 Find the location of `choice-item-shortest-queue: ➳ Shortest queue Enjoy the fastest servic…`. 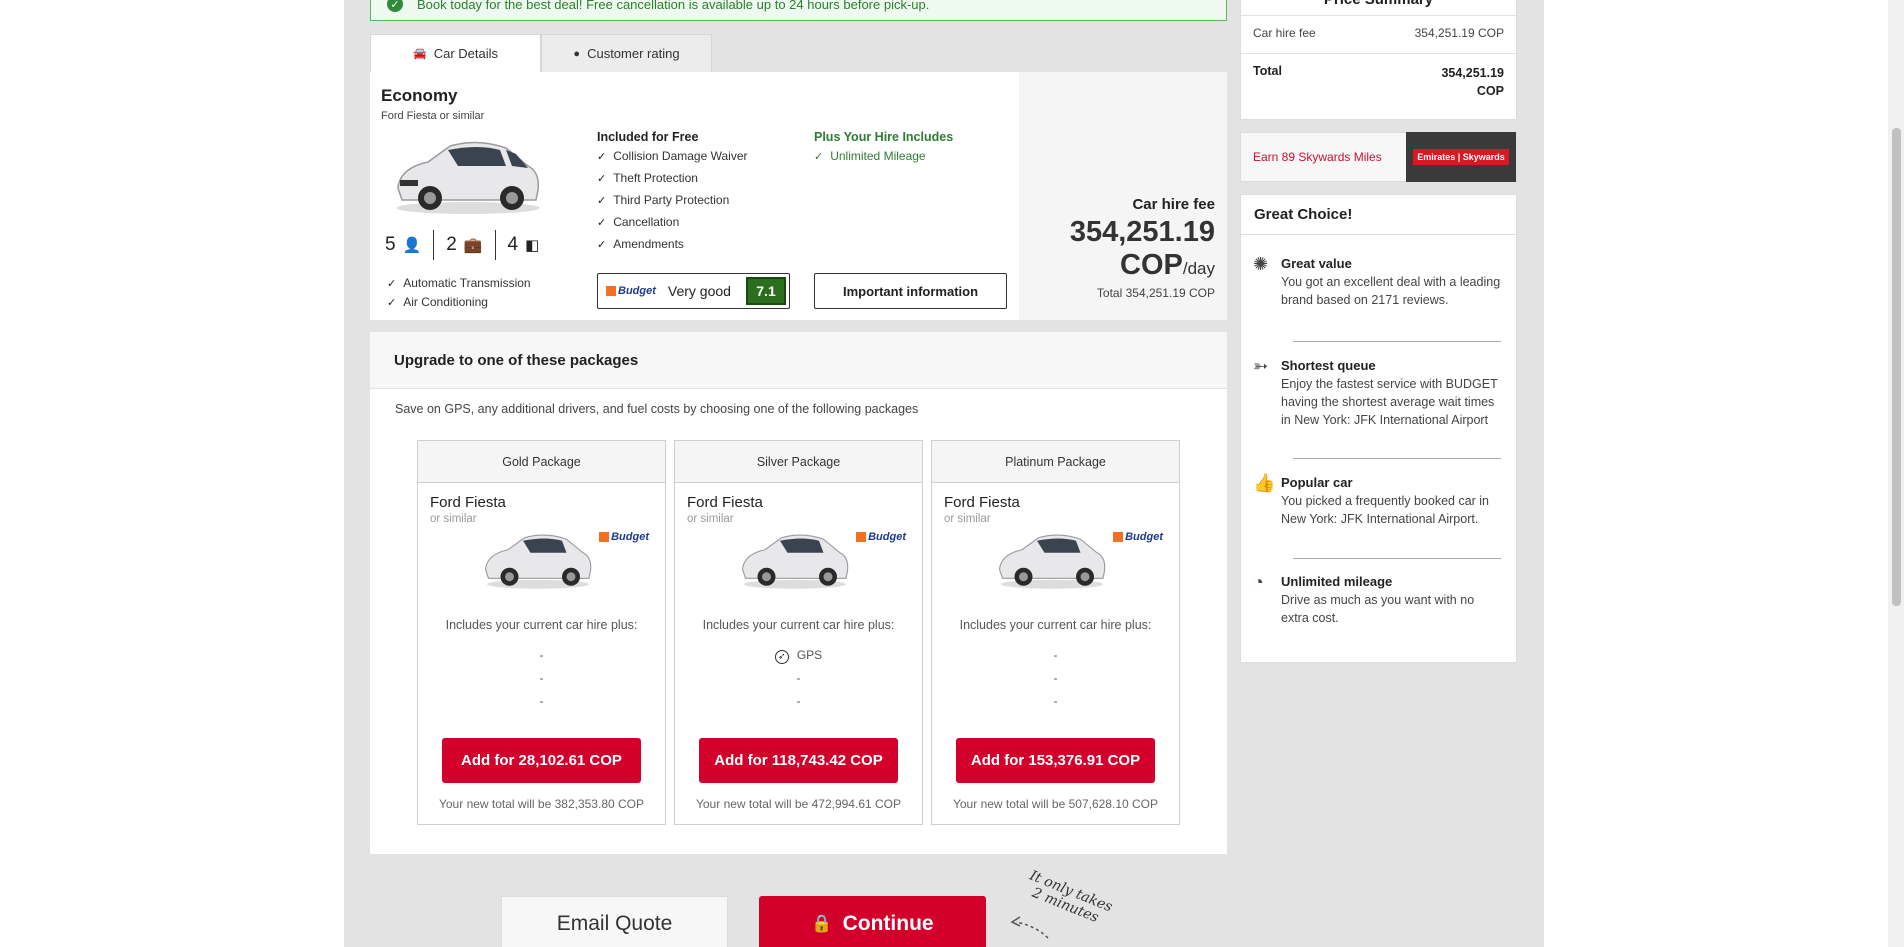

choice-item-shortest-queue: ➳ Shortest queue Enjoy the fastest servic… is located at coordinates (1377, 393).